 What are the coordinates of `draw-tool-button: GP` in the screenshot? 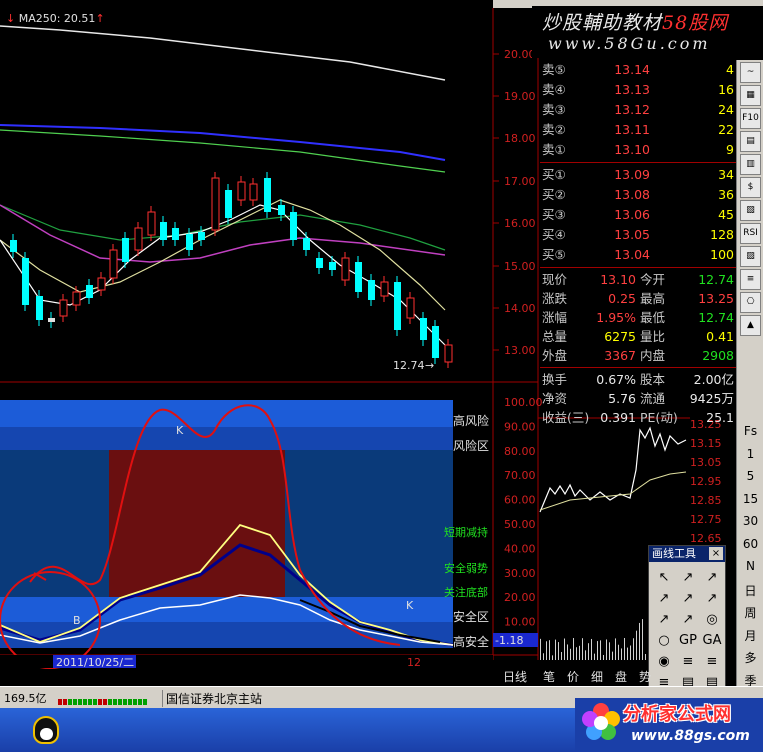 It's located at (688, 641).